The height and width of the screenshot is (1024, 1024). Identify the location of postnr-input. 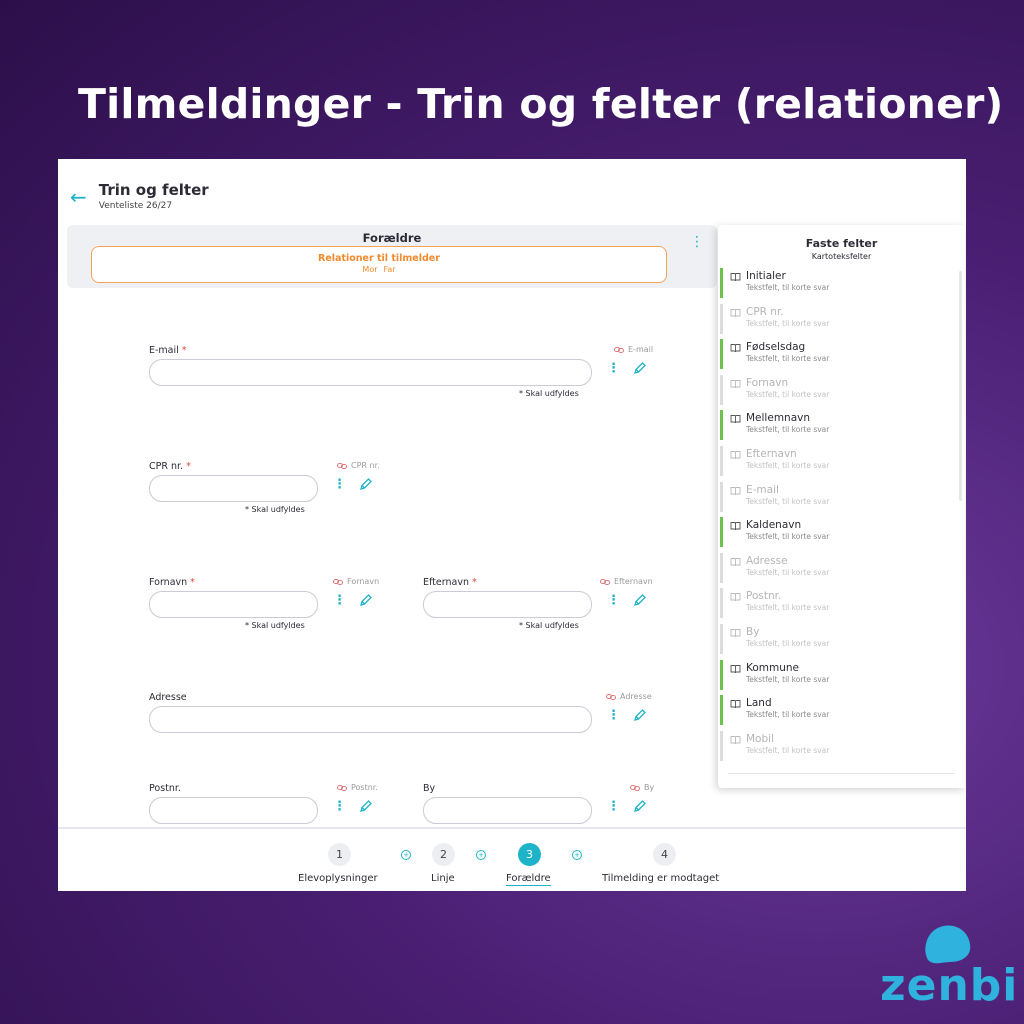
(233, 810).